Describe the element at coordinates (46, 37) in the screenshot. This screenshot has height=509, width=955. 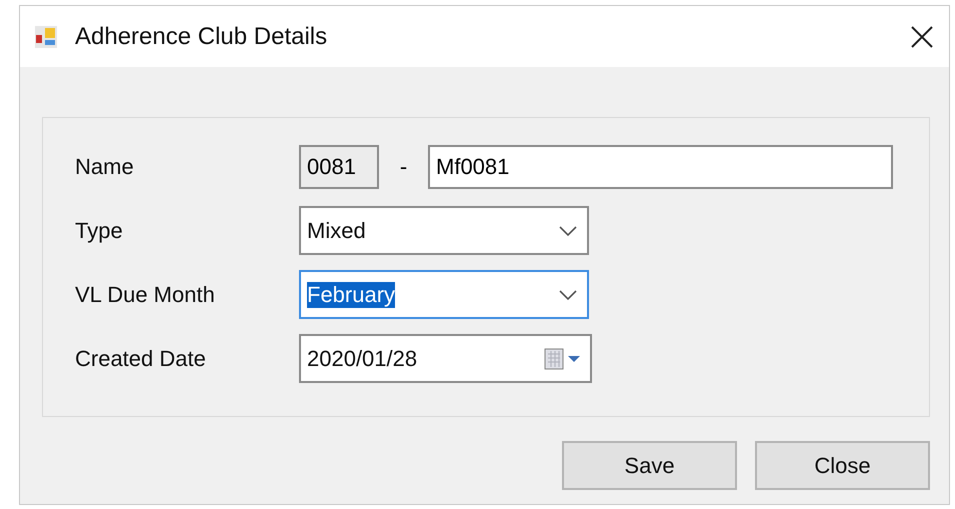
I see `app-icon` at that location.